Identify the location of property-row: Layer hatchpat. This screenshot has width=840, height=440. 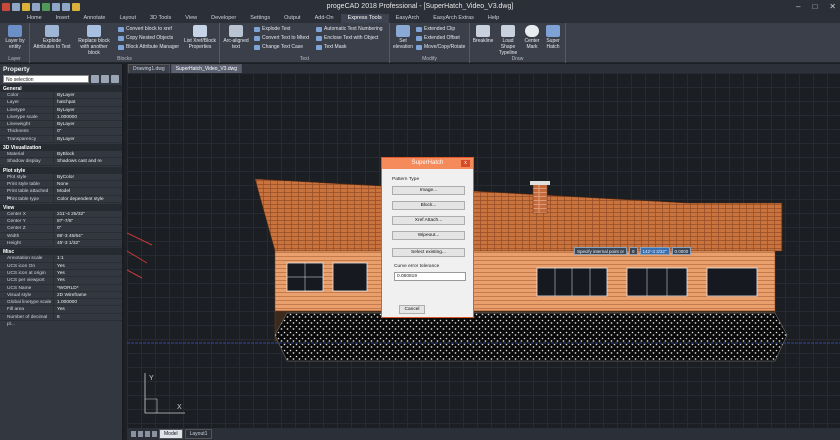
(61, 103).